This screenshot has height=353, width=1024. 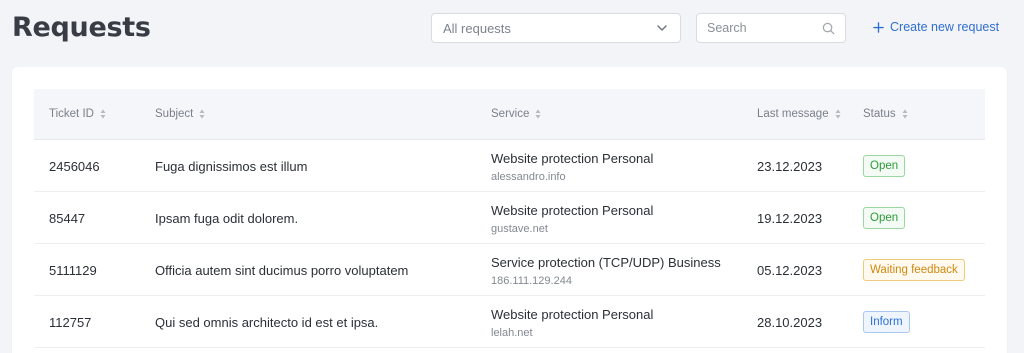 I want to click on last-message-date: 28.10.2023, so click(x=790, y=322).